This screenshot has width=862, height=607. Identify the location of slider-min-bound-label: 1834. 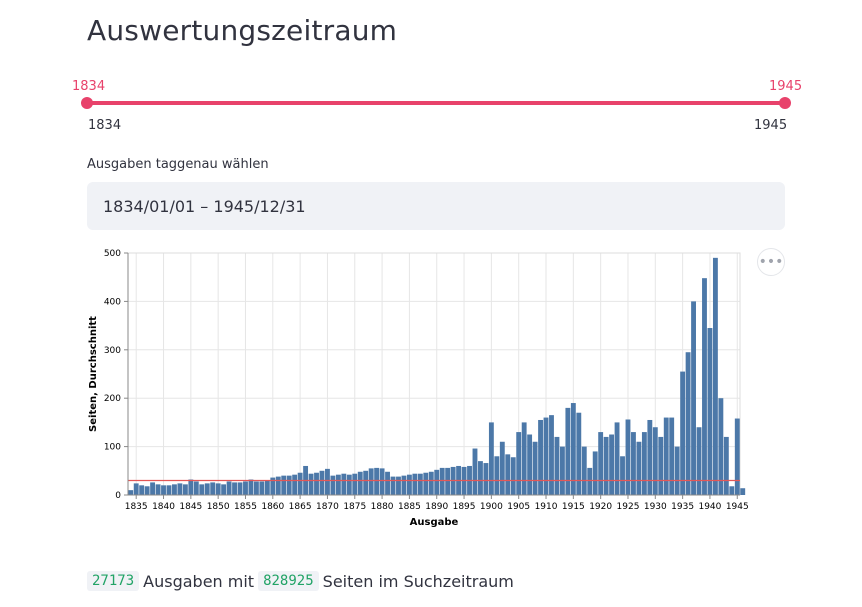
(105, 125).